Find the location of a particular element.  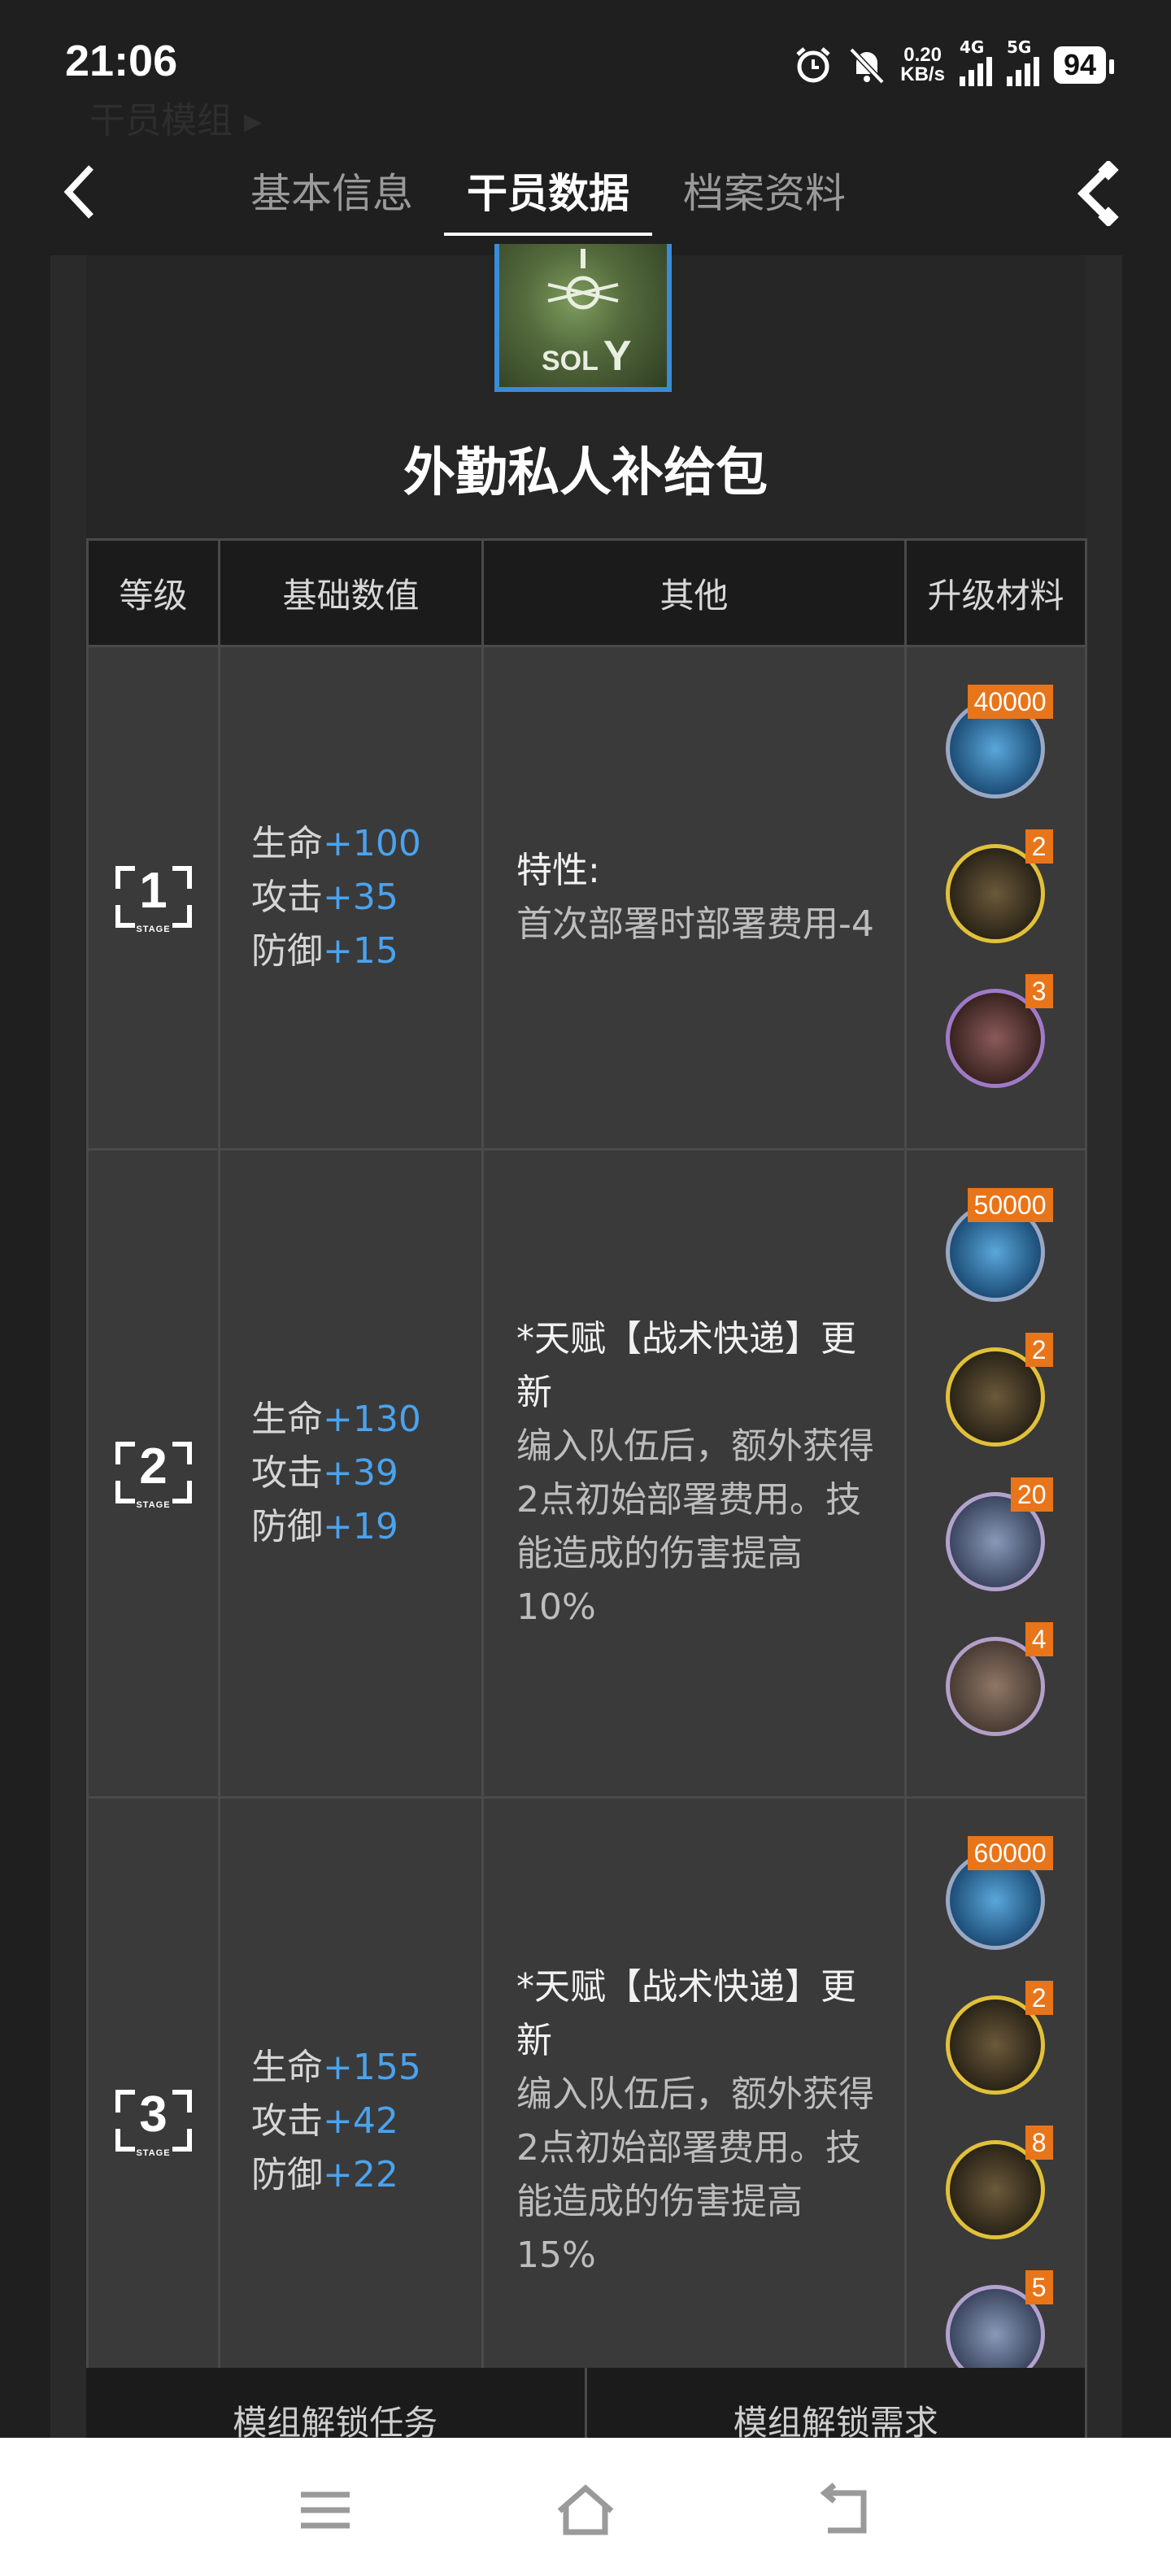

stage-badge: 2 STAGE is located at coordinates (154, 1473).